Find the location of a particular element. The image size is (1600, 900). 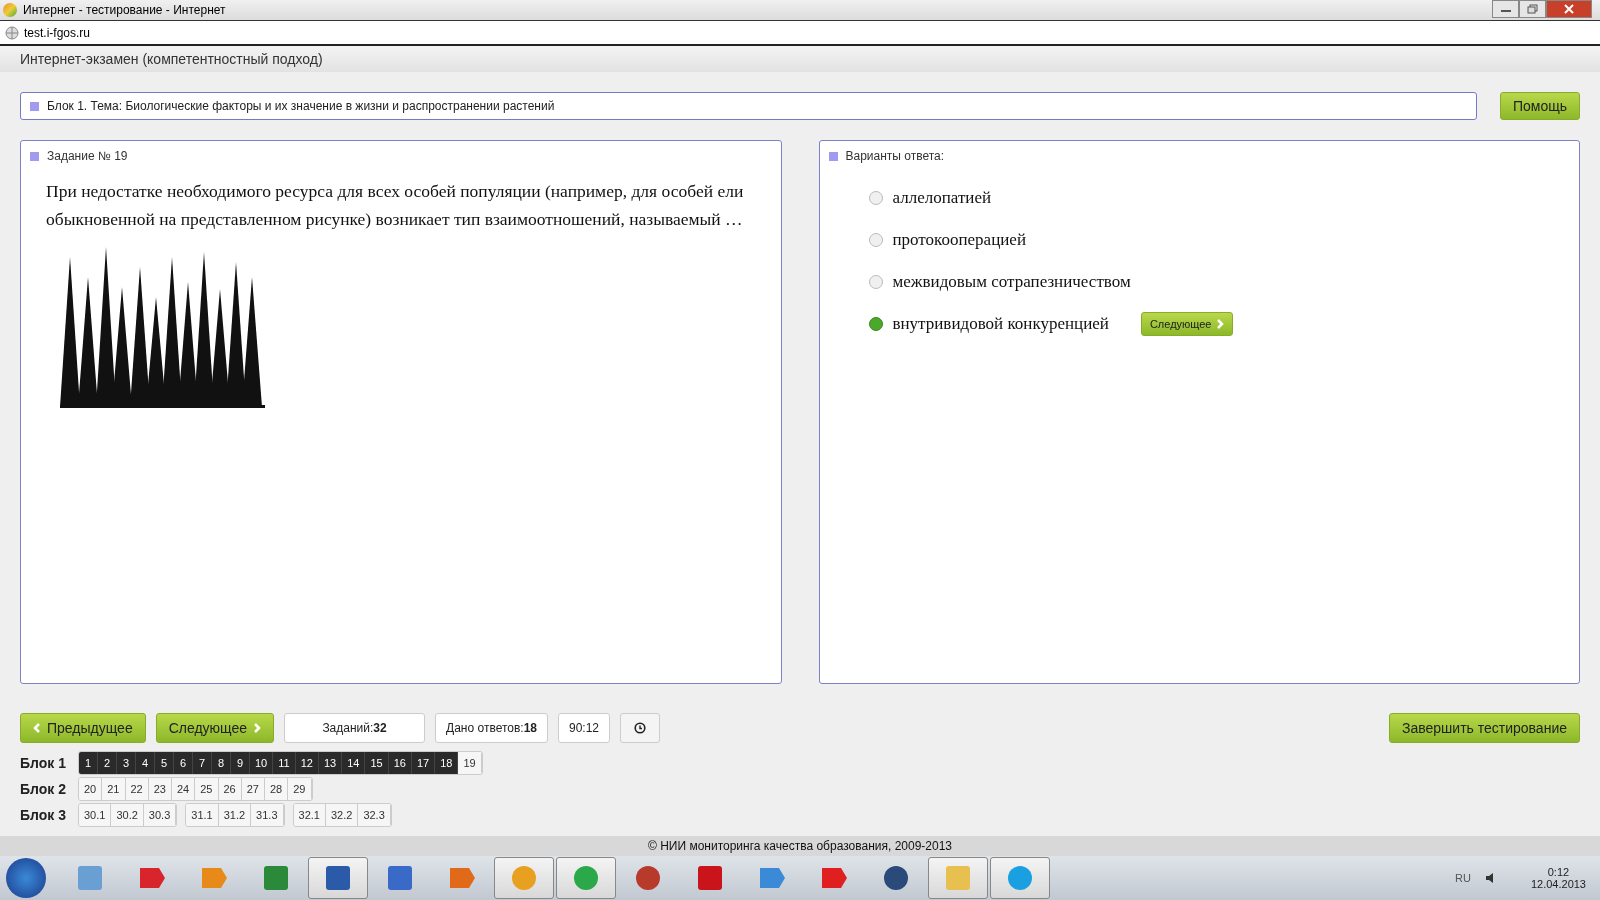

question-number: 7 is located at coordinates (202, 762).